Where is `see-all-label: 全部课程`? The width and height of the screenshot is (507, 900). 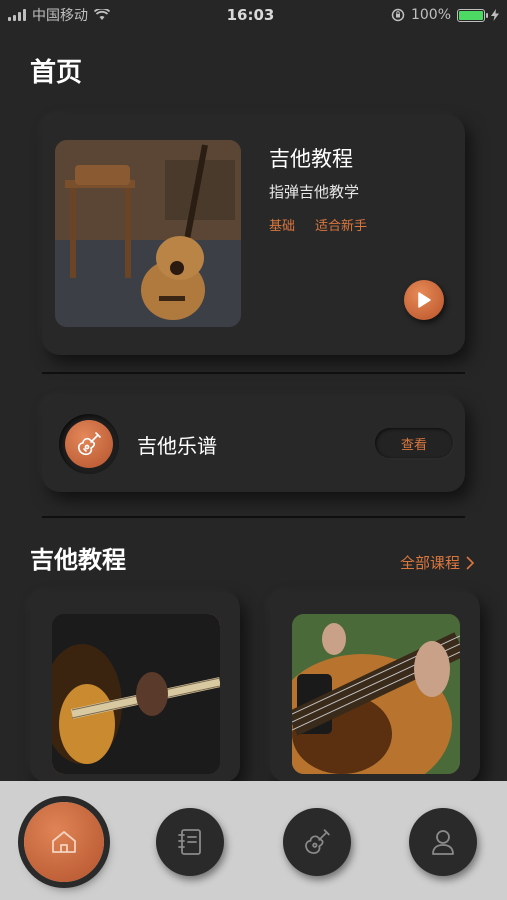 see-all-label: 全部课程 is located at coordinates (430, 563).